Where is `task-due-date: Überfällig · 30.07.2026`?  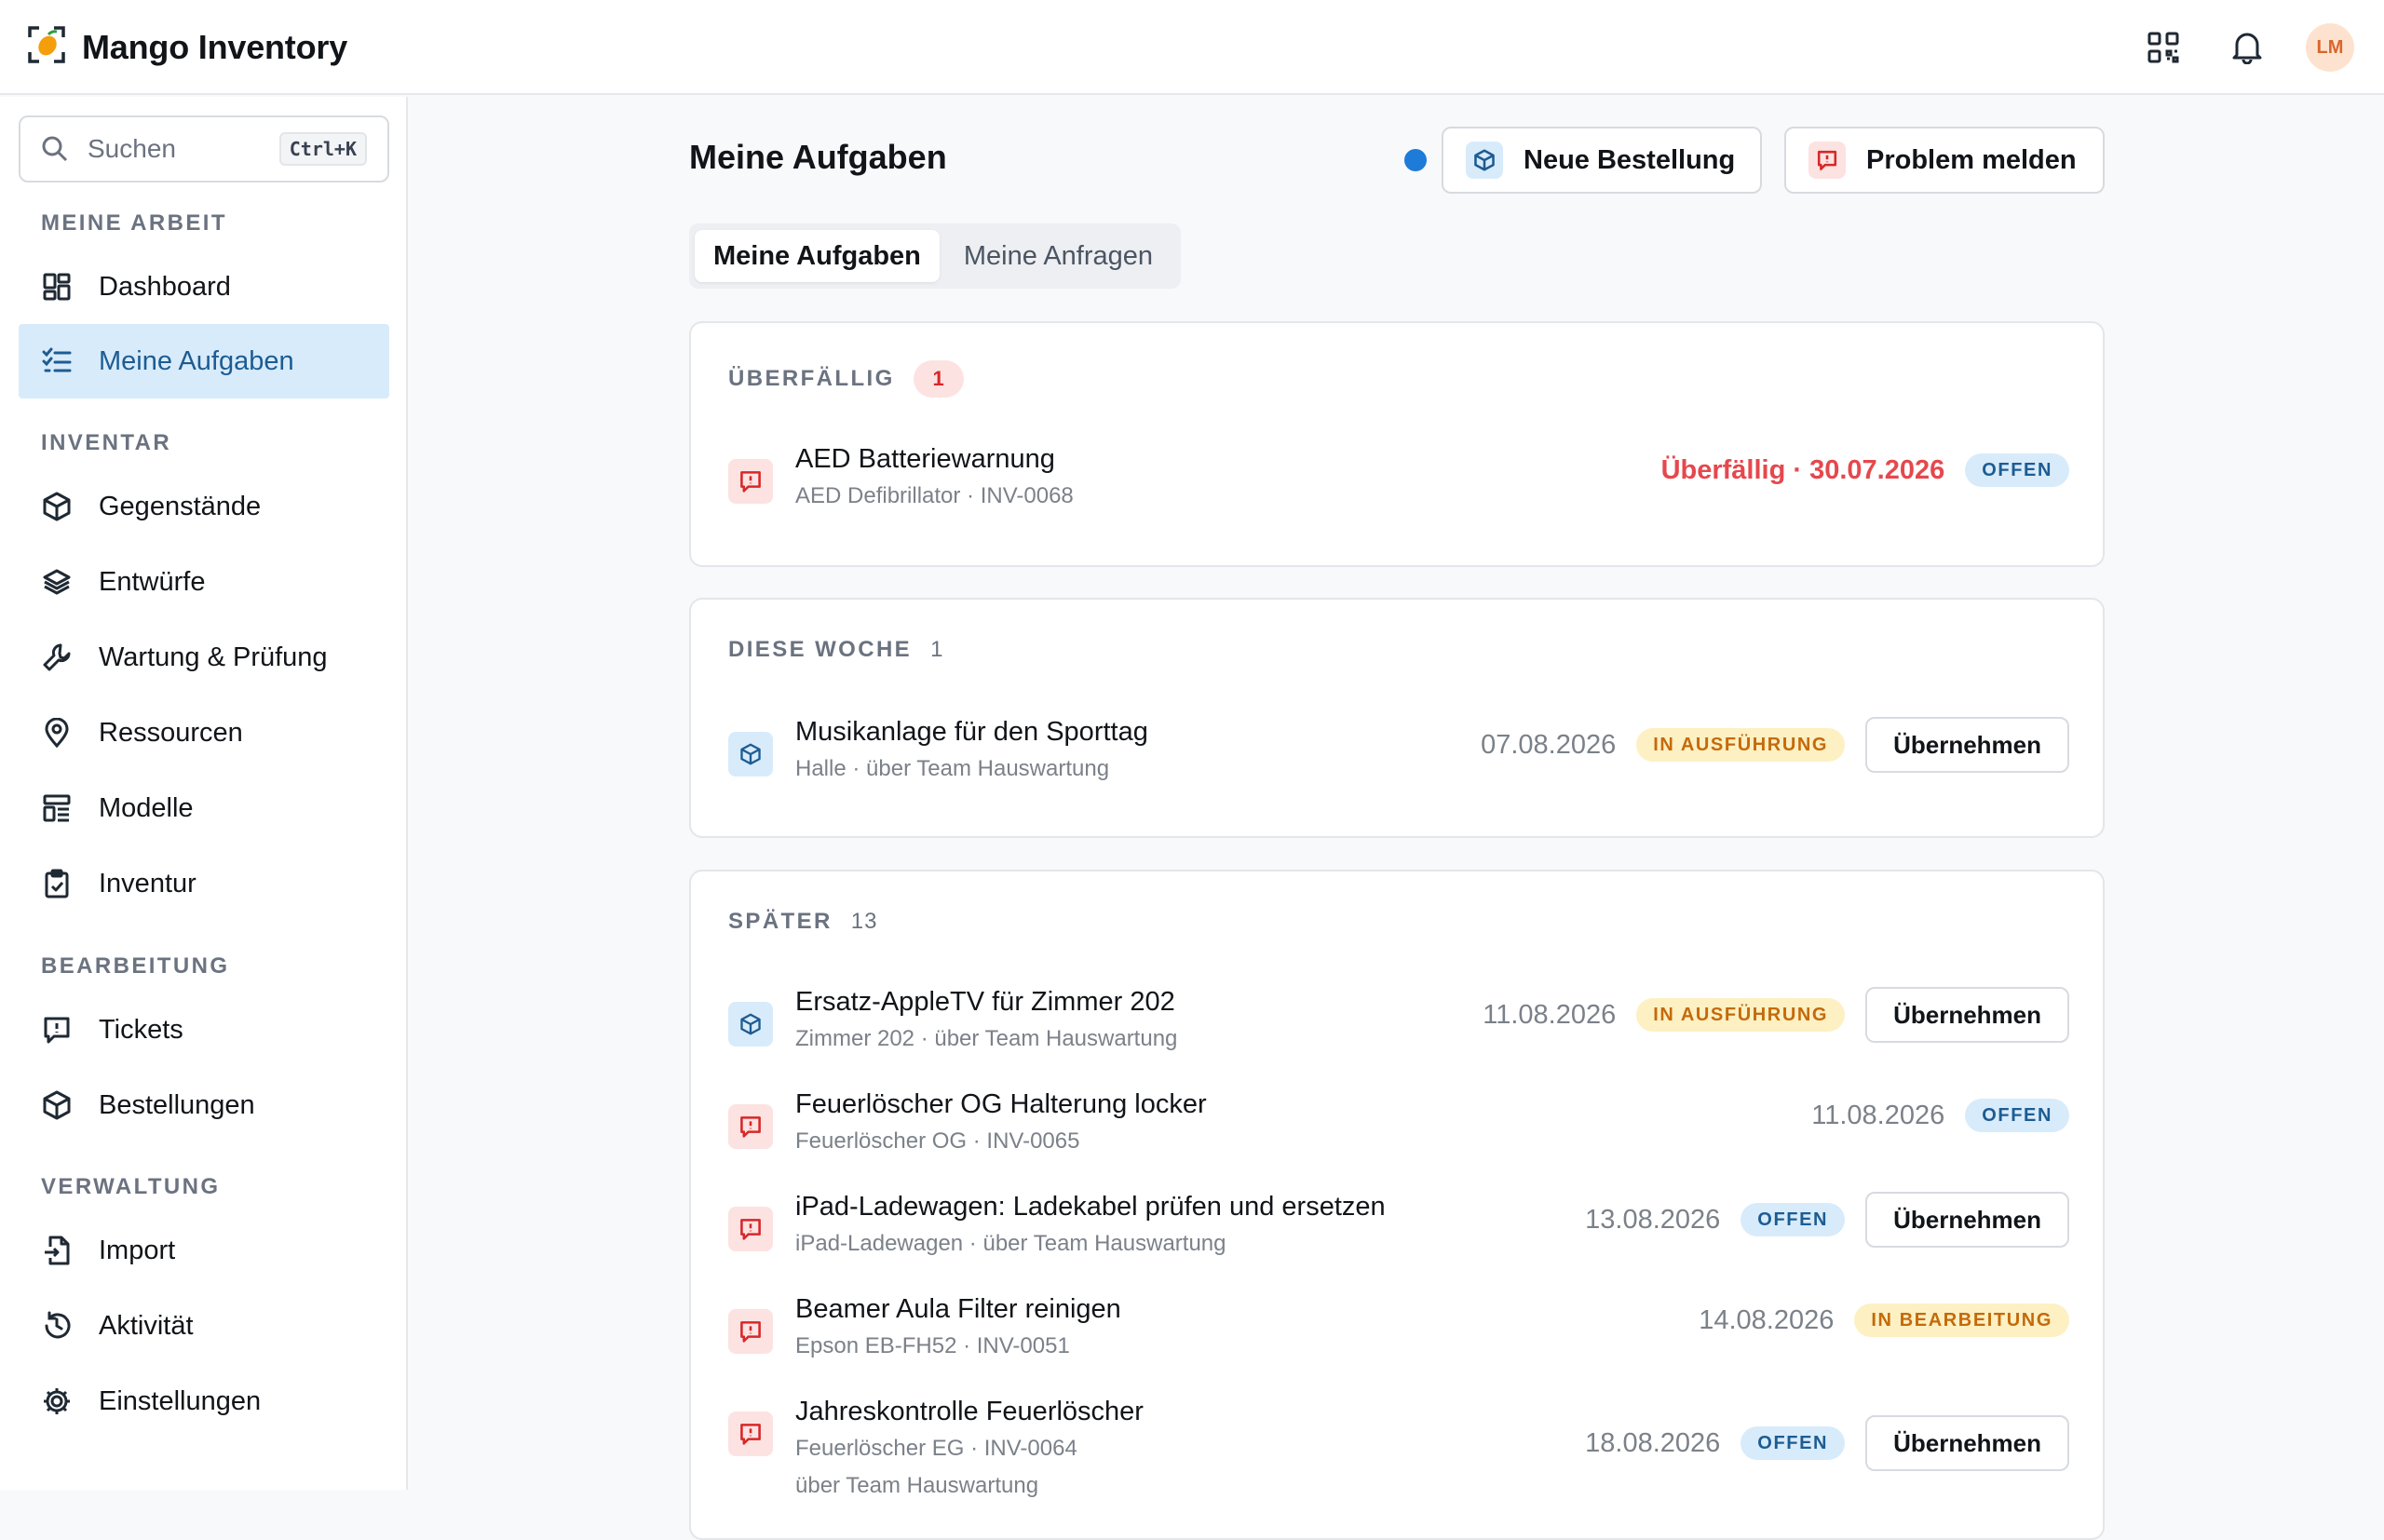 task-due-date: Überfällig · 30.07.2026 is located at coordinates (1802, 470).